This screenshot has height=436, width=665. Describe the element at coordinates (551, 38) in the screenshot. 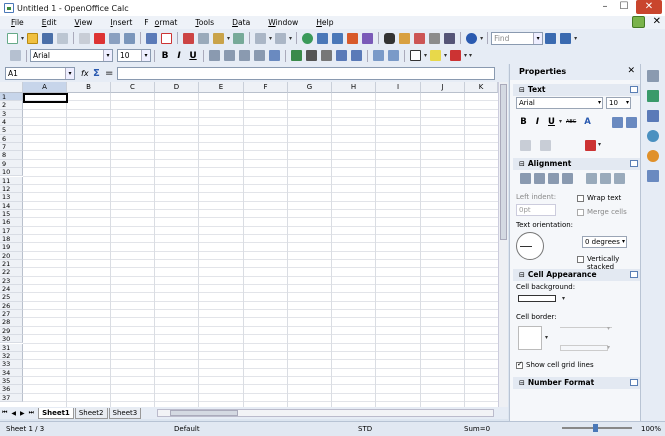

I see `find-next-icon` at that location.